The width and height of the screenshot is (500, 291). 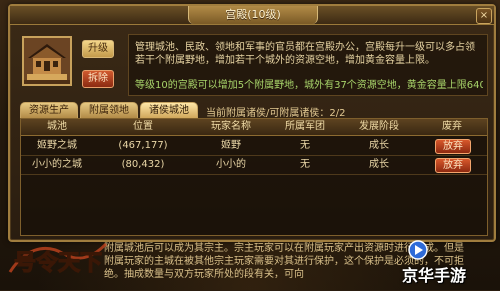 I want to click on cell-city: 小小的之城, so click(x=57, y=164).